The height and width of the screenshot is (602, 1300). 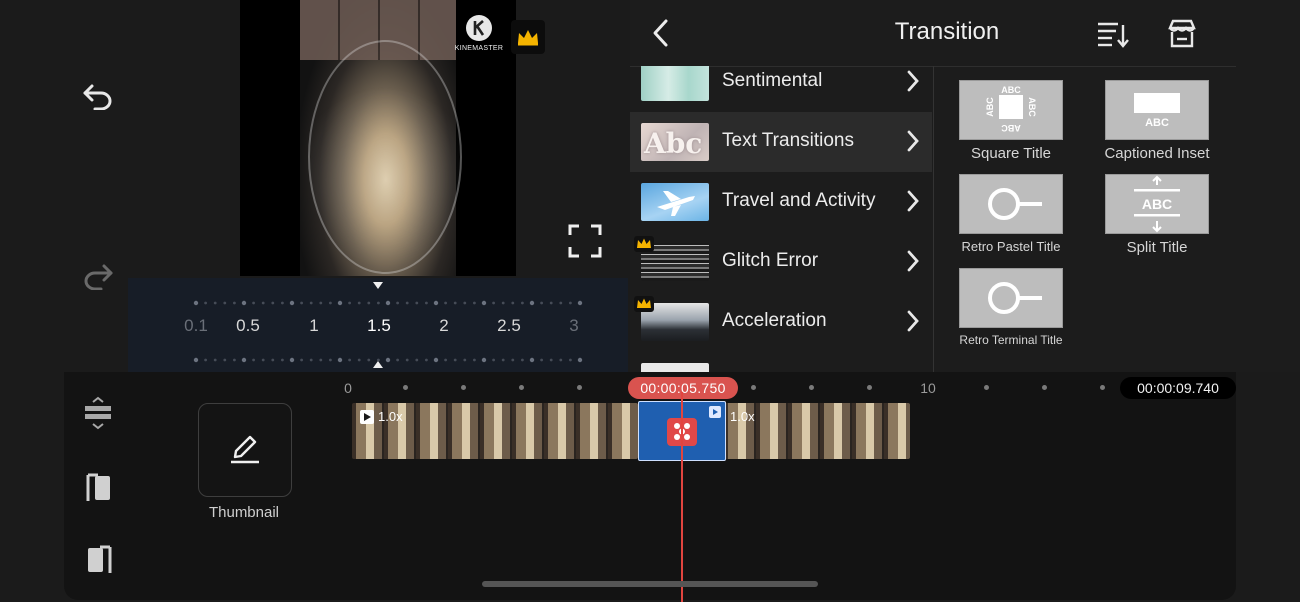 I want to click on speed-option: 0.1, so click(x=196, y=326).